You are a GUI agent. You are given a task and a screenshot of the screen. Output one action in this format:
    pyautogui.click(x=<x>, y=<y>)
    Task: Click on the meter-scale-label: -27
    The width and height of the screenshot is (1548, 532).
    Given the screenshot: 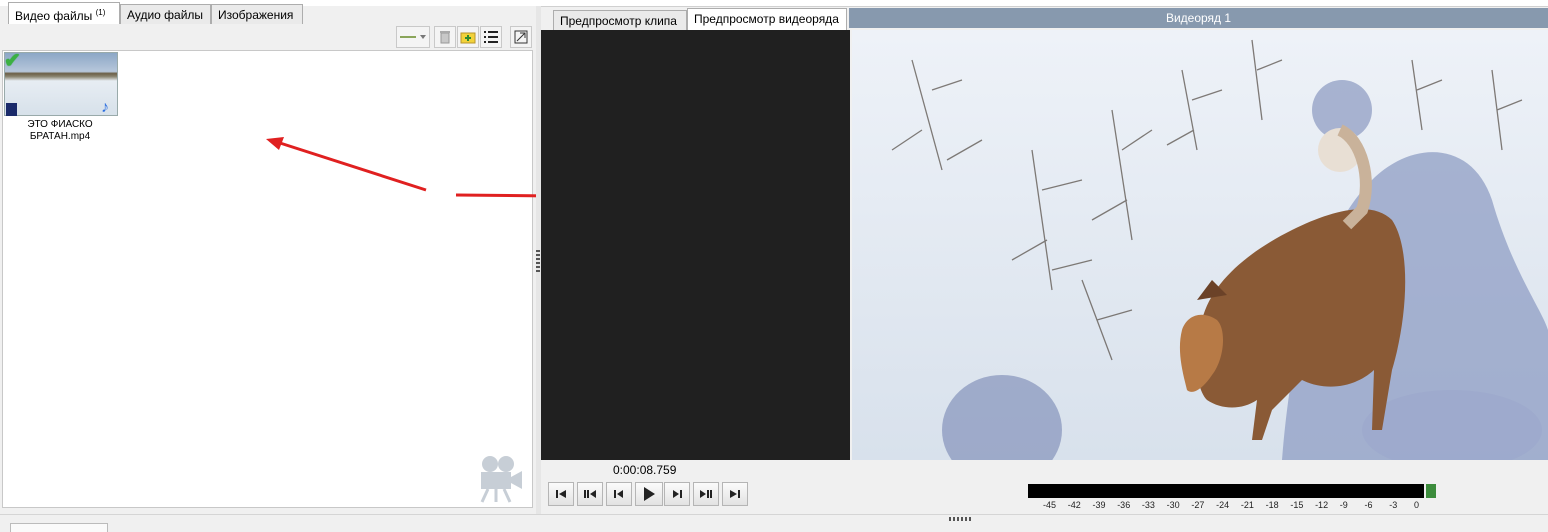 What is the action you would take?
    pyautogui.click(x=1198, y=505)
    